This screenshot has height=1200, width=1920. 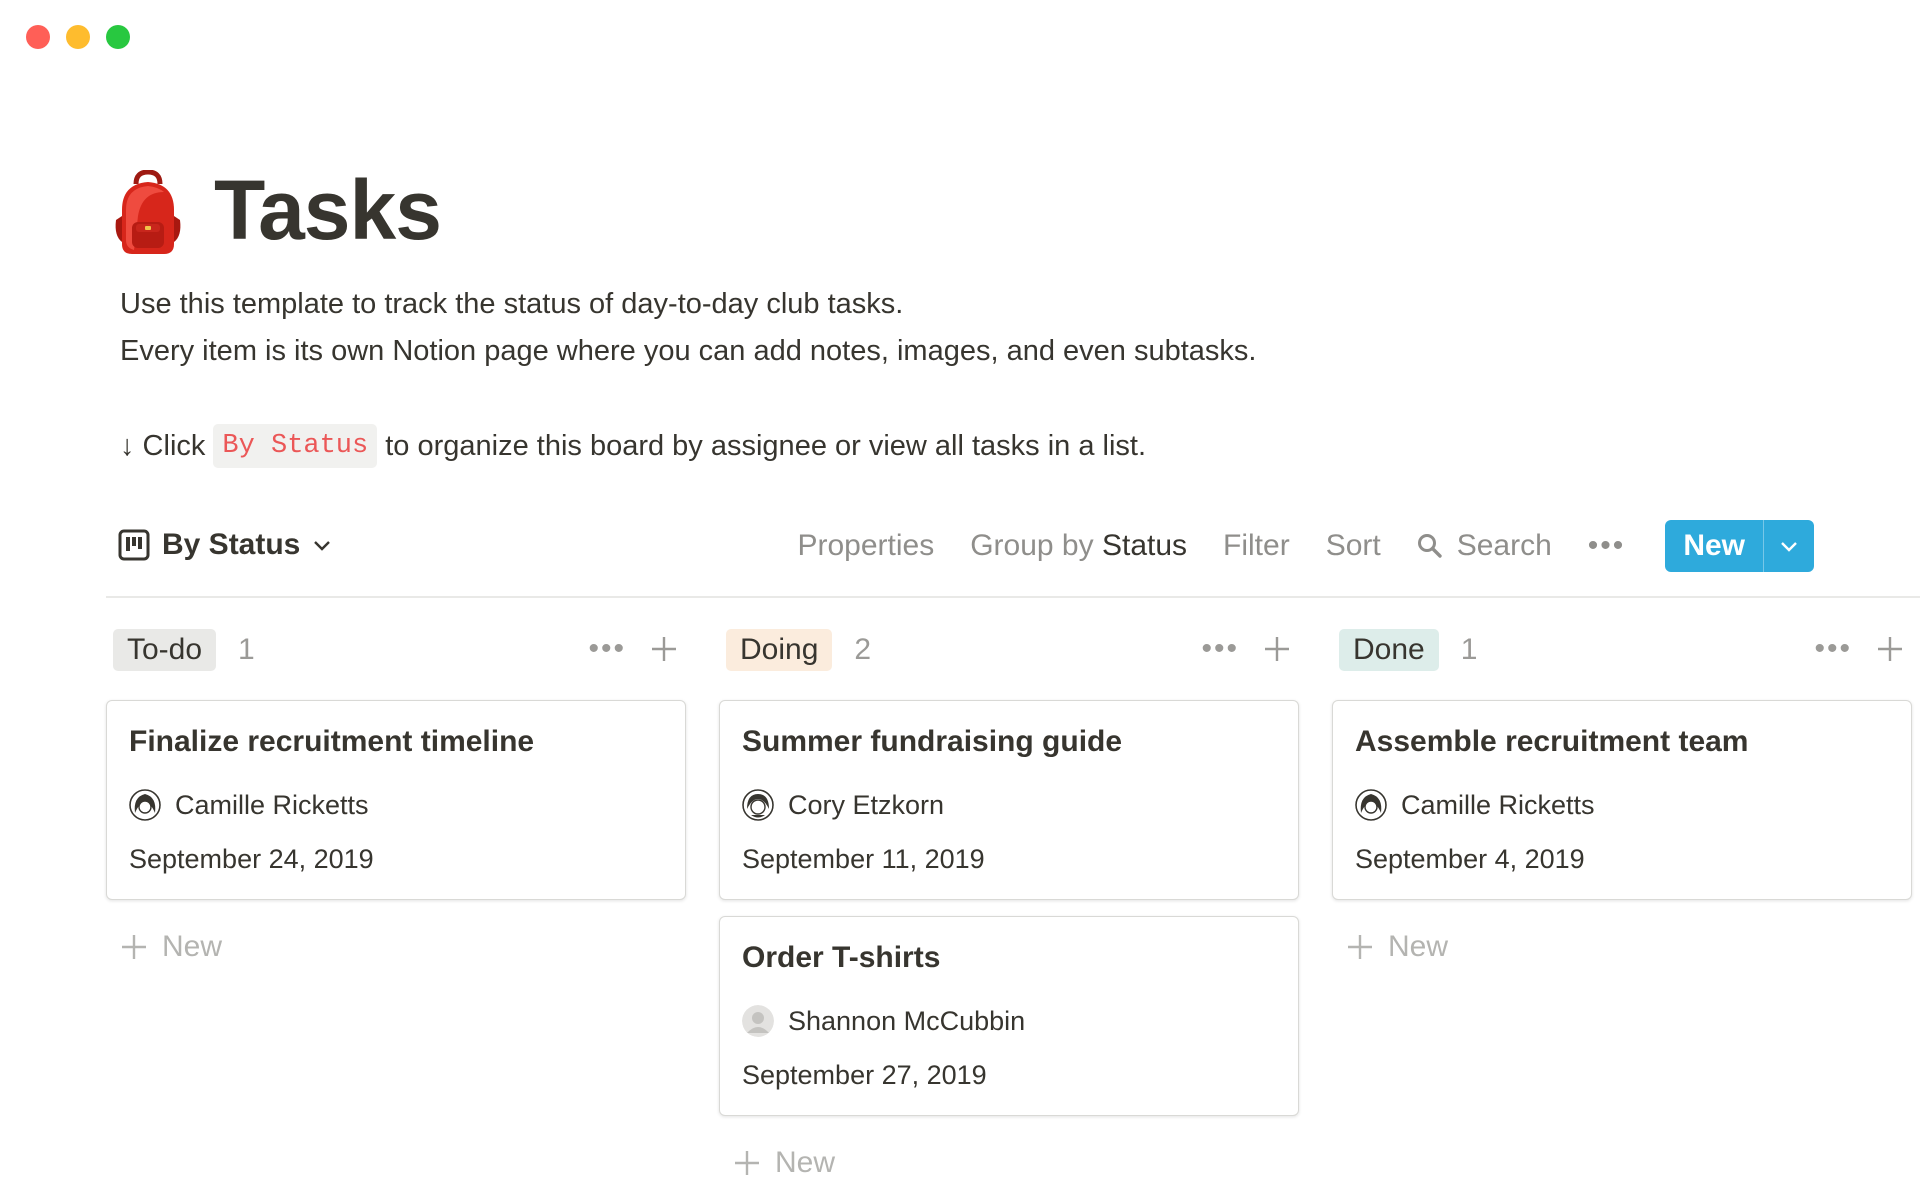 What do you see at coordinates (1429, 546) in the screenshot?
I see `search-icon` at bounding box center [1429, 546].